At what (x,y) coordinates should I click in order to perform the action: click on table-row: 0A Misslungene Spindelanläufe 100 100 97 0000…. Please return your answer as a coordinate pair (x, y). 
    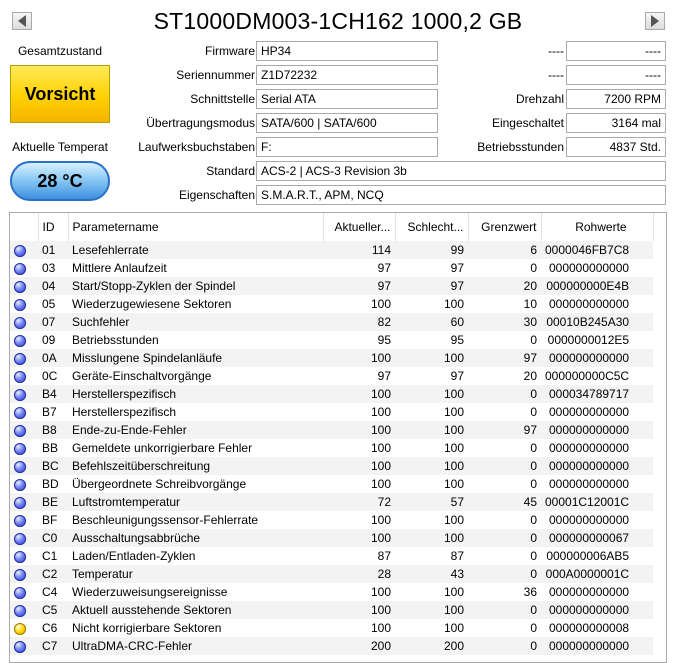
    Looking at the image, I should click on (332, 358).